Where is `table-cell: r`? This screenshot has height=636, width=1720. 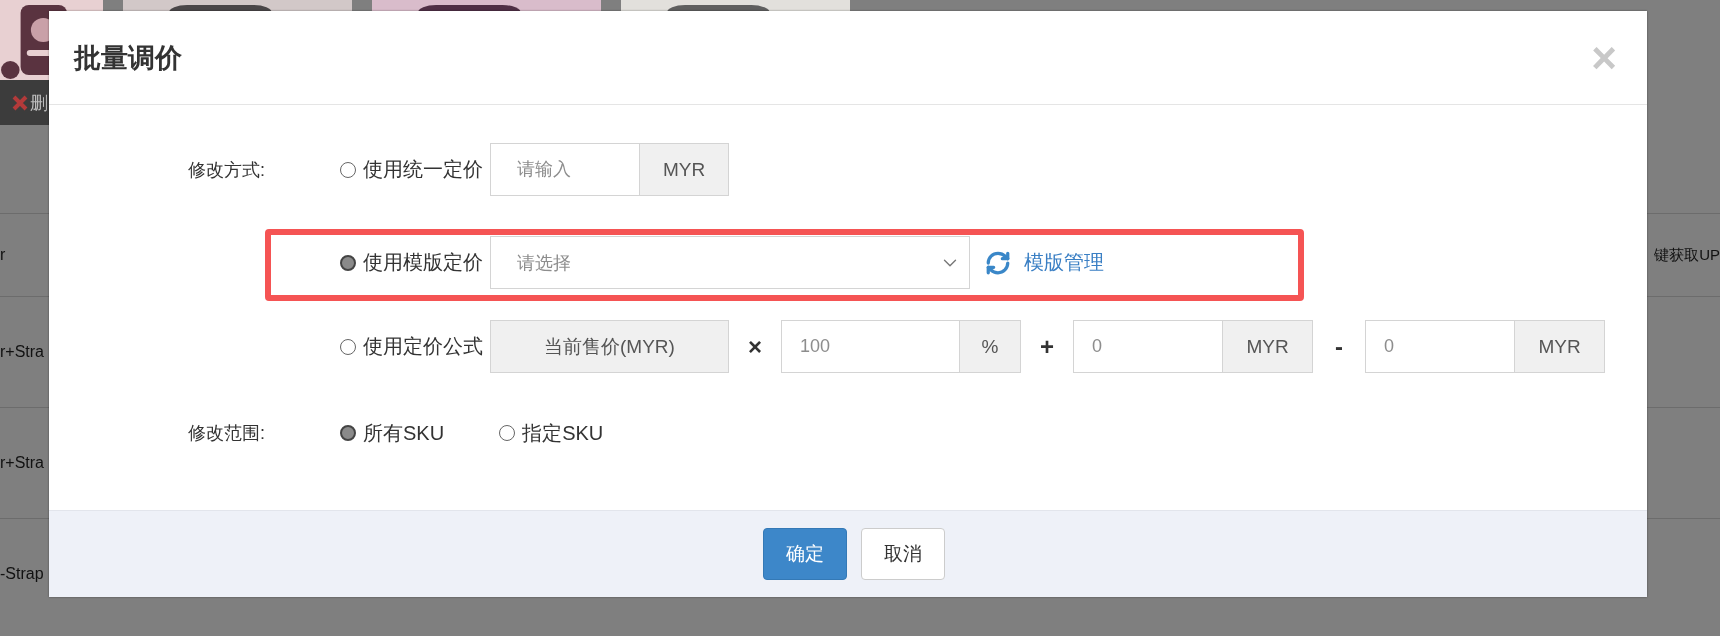 table-cell: r is located at coordinates (3, 255).